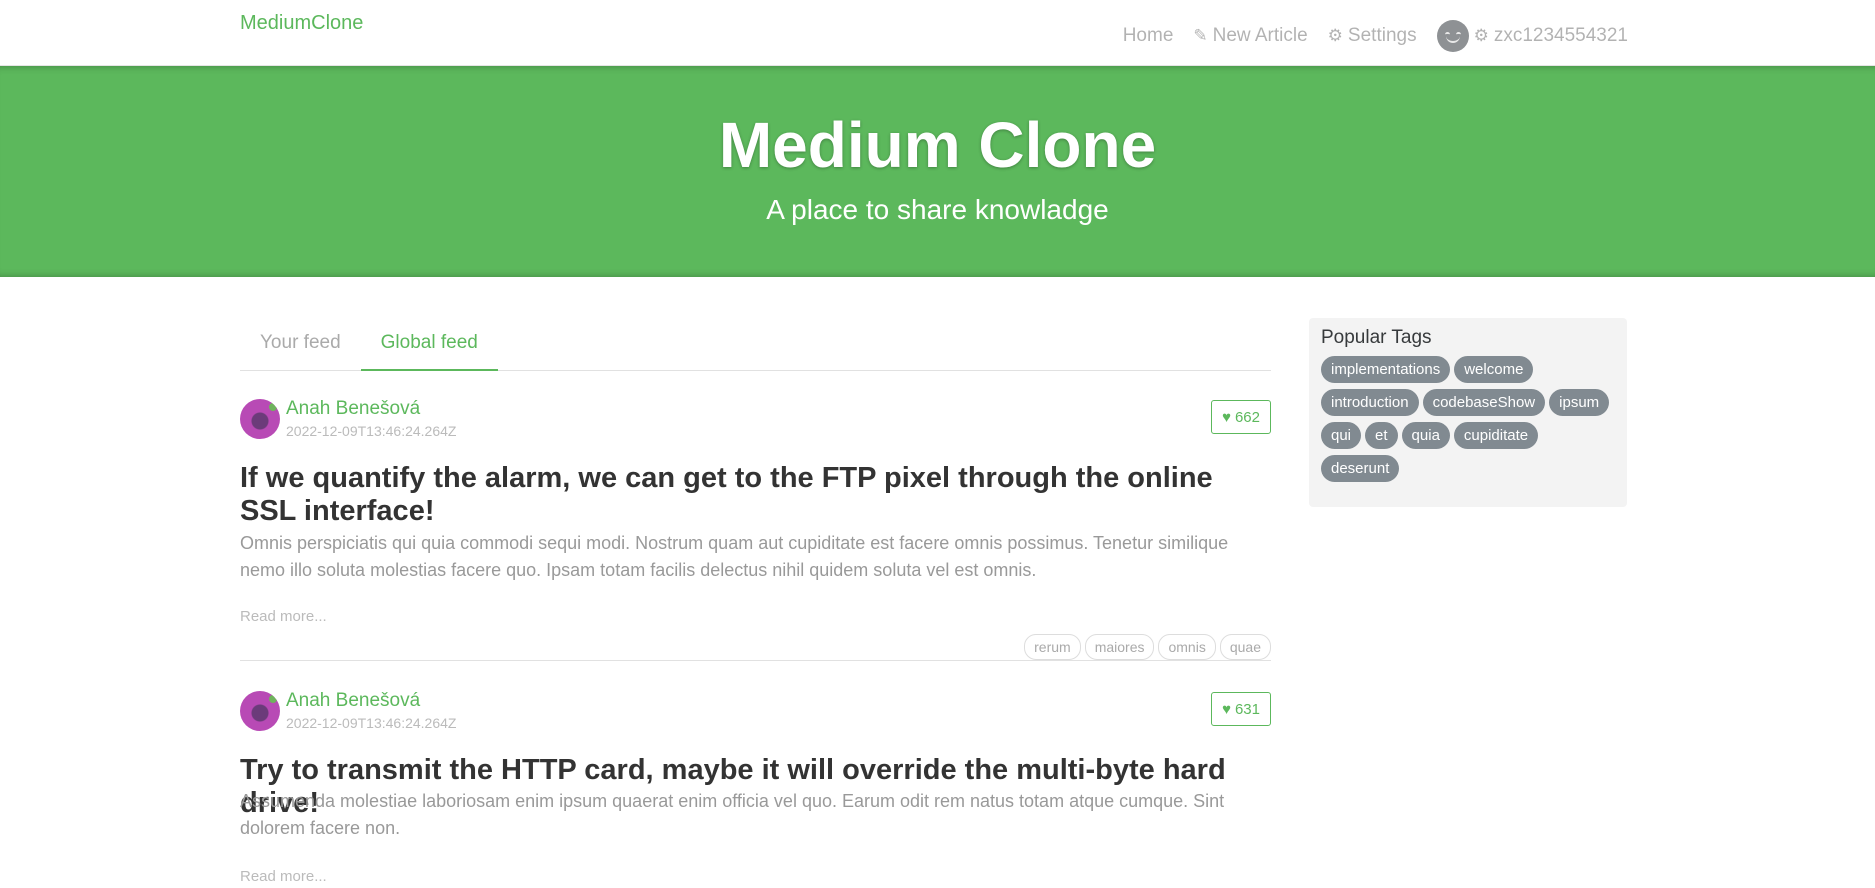 The height and width of the screenshot is (888, 1875). I want to click on tag-pill: implementations, so click(1386, 369).